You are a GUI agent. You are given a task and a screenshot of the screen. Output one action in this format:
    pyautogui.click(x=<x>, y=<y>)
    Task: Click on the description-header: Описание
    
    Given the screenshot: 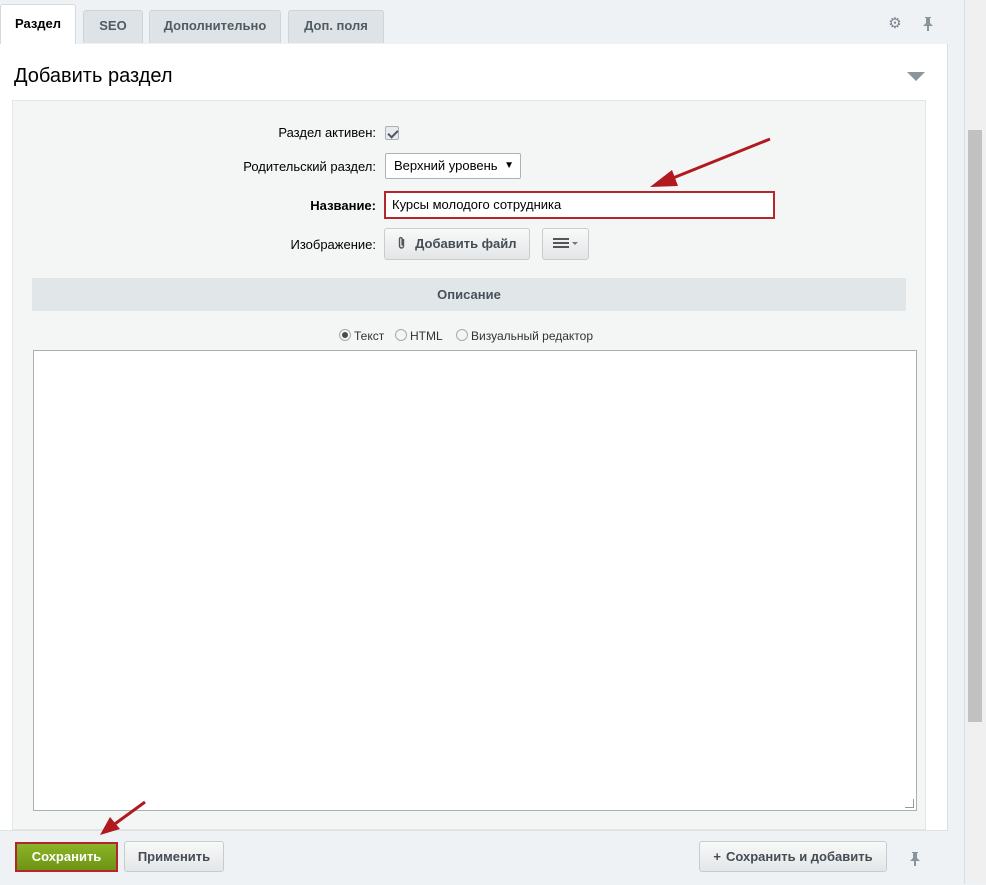 What is the action you would take?
    pyautogui.click(x=469, y=294)
    